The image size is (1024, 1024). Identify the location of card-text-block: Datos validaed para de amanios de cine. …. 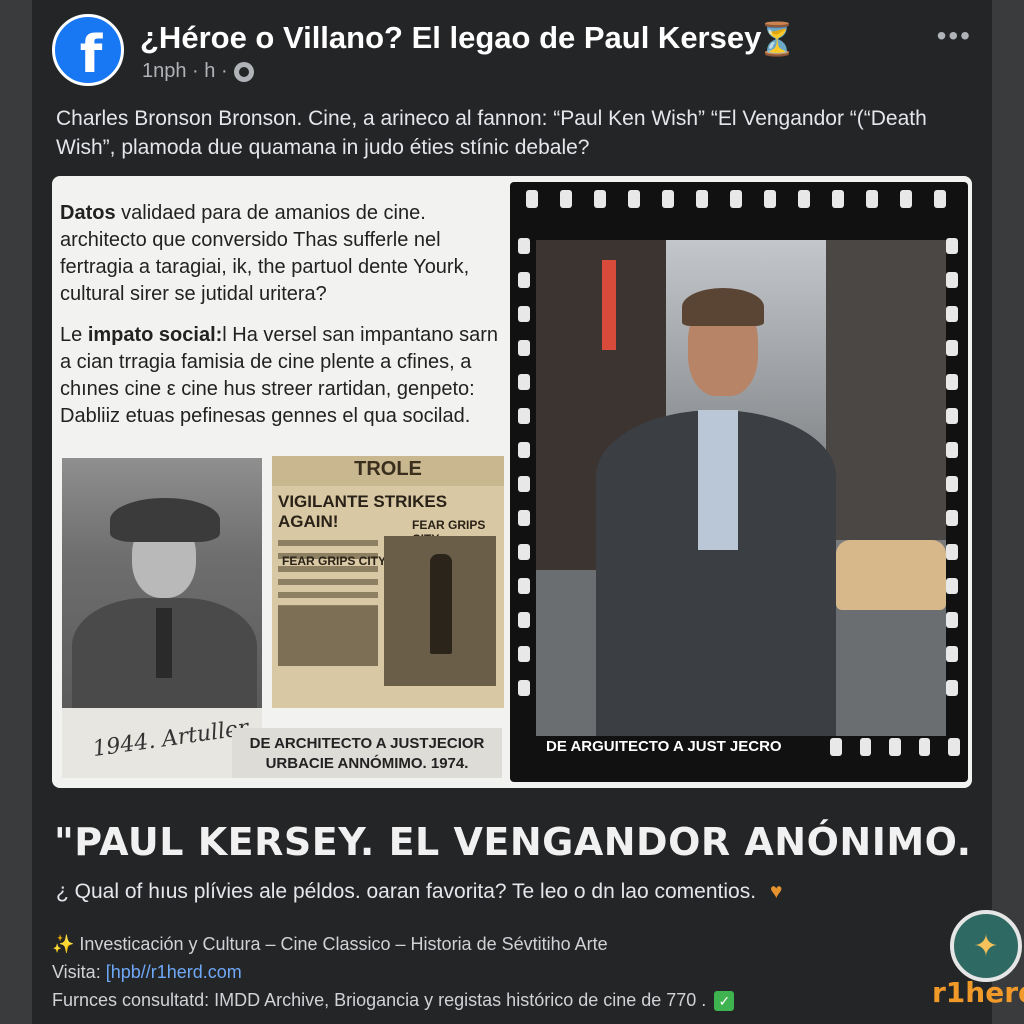
(280, 322).